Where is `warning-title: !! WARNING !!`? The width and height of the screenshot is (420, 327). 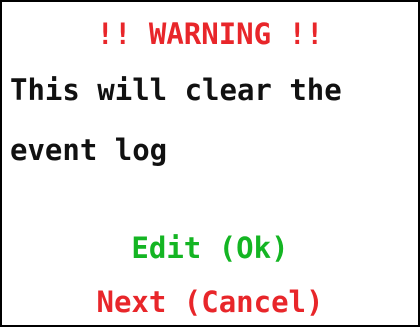
warning-title: !! WARNING !! is located at coordinates (210, 34).